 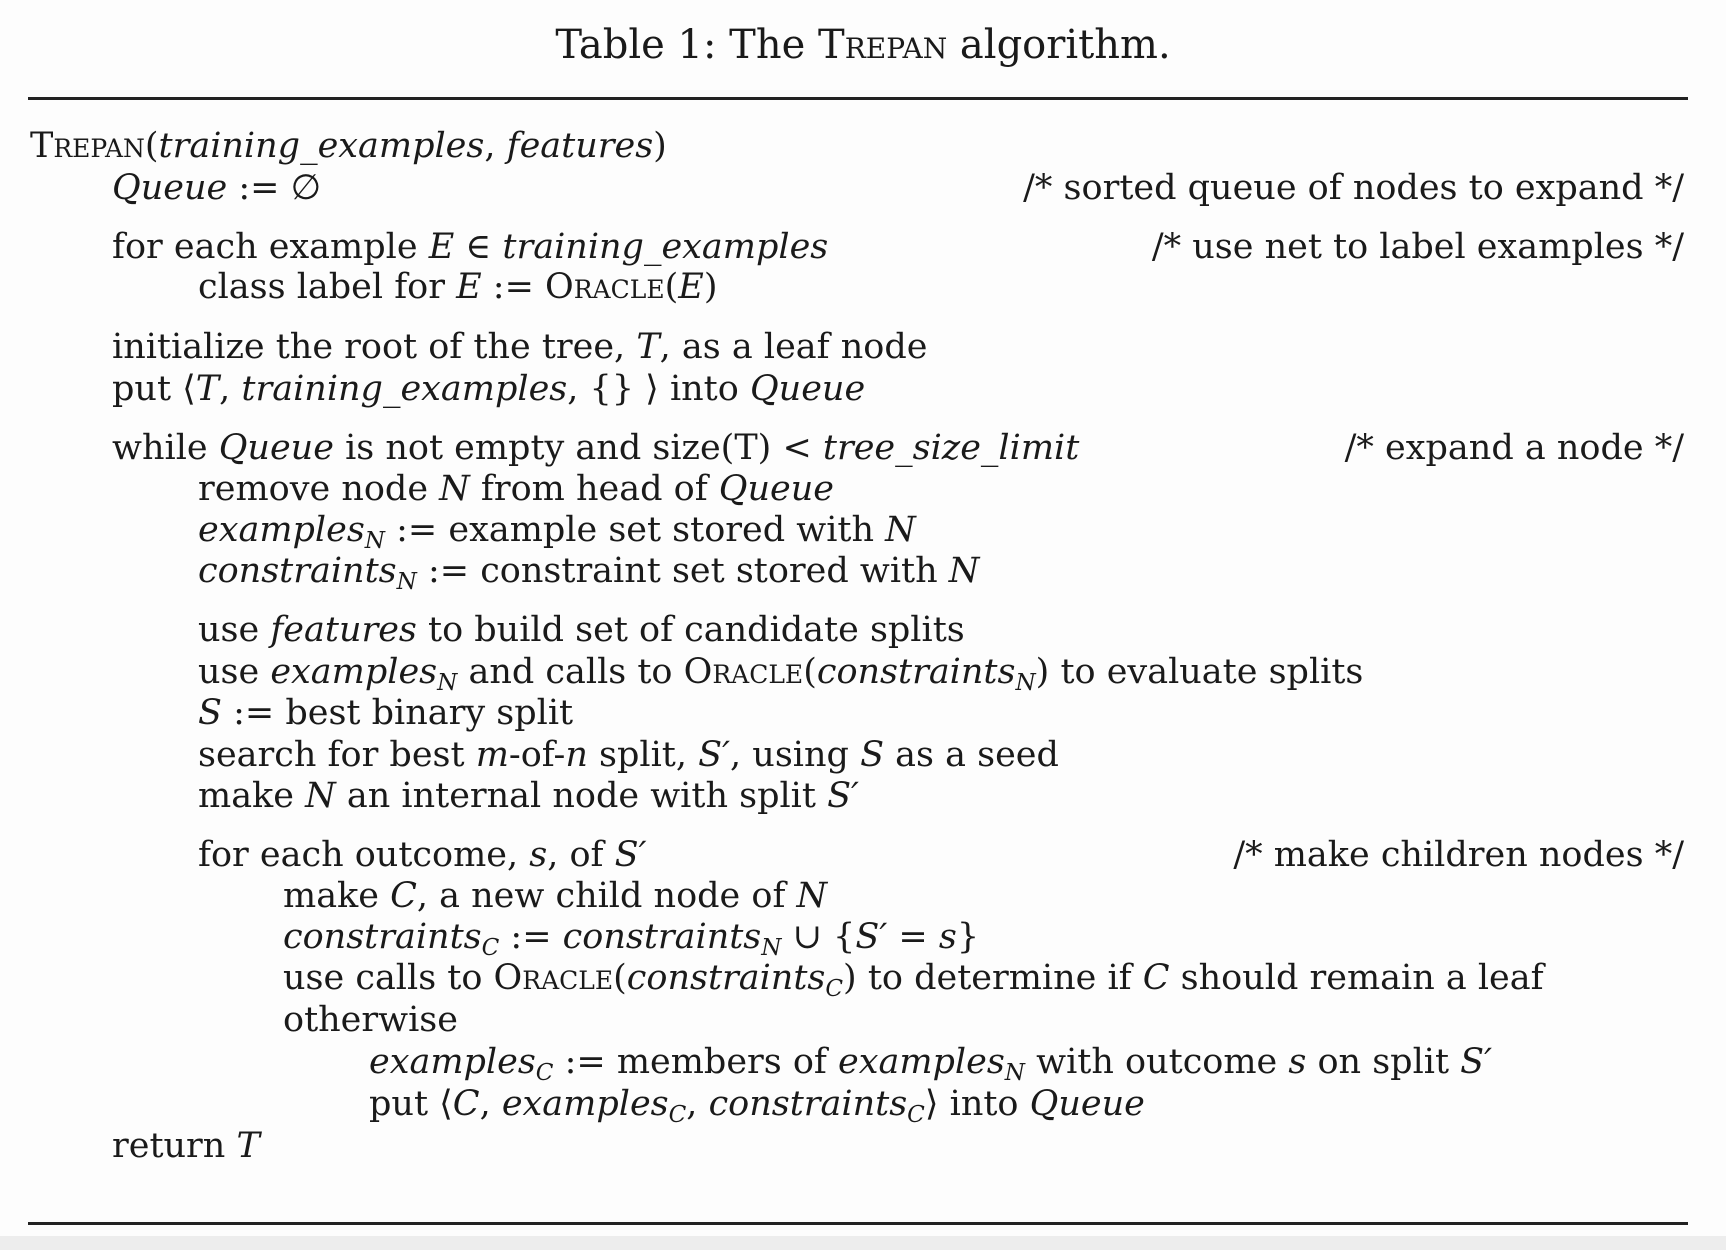 I want to click on code-fragment: , {} ⟩ into, so click(x=658, y=389).